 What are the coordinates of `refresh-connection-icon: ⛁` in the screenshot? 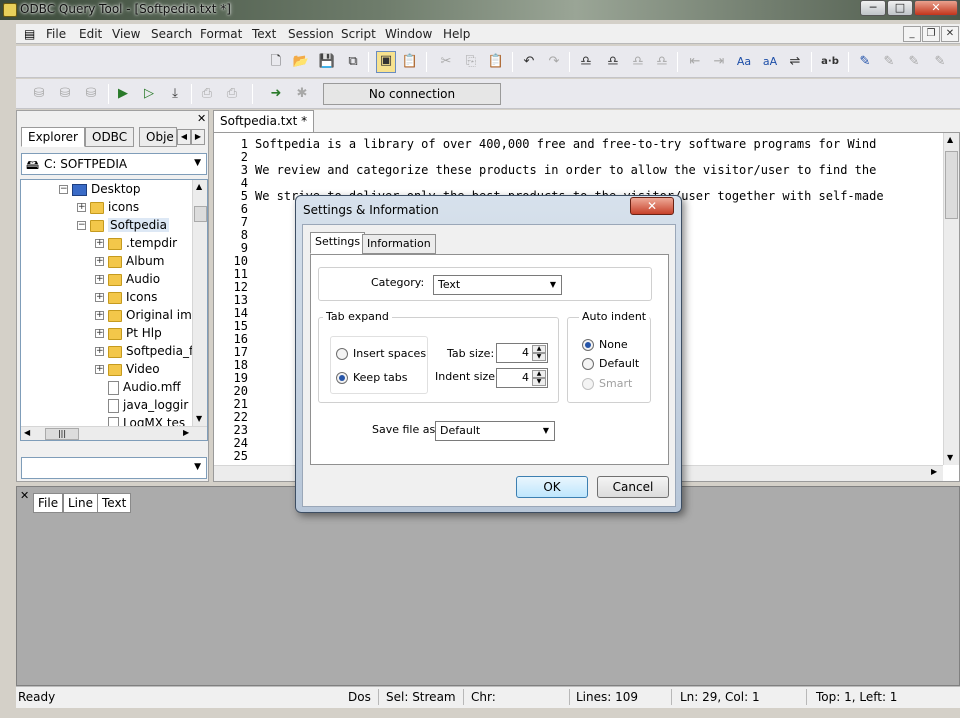 It's located at (91, 94).